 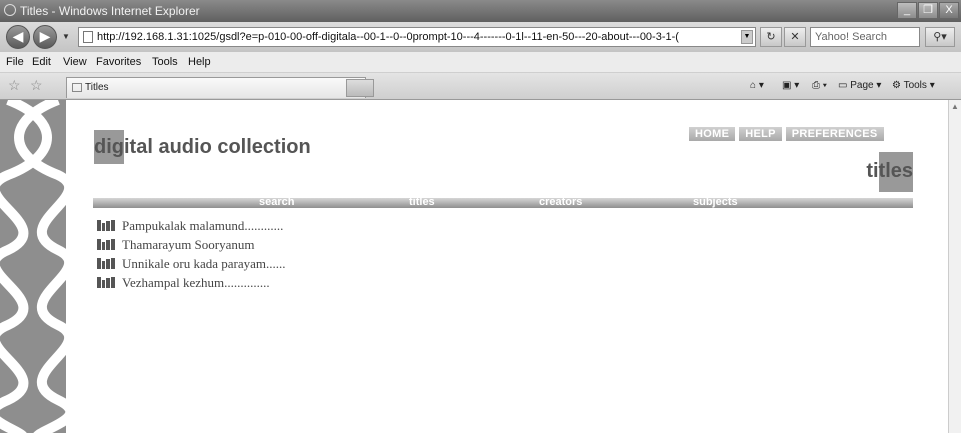 I want to click on feeds-icon: ▣ ▾, so click(x=790, y=85).